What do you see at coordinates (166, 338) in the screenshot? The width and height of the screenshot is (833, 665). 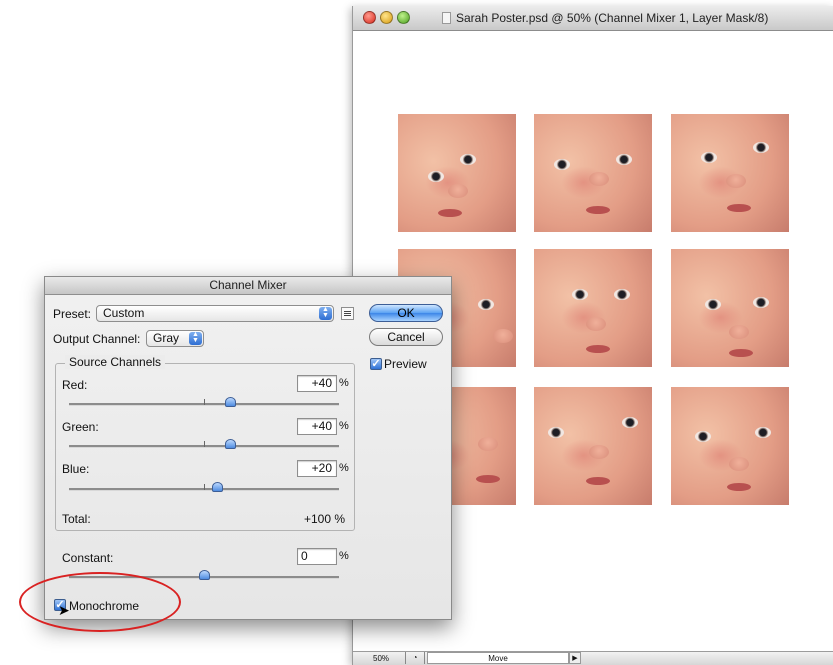 I see `output-channel-value: Gray` at bounding box center [166, 338].